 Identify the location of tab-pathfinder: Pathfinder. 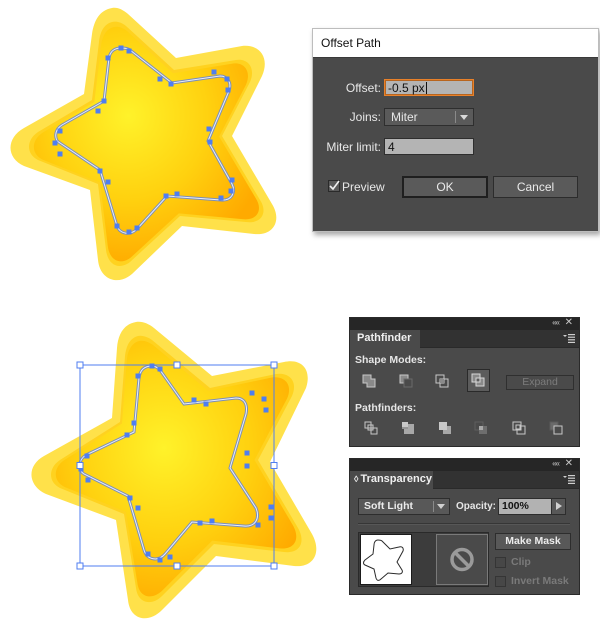
(385, 339).